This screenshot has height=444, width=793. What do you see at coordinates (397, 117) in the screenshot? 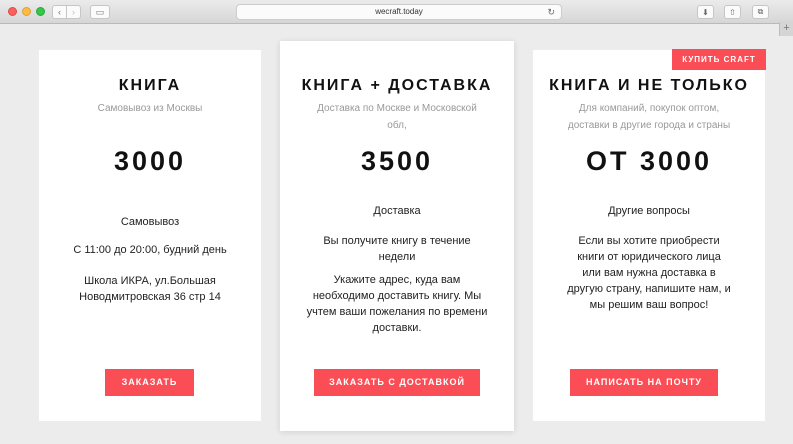
I see `card-subtitle: Доставка по Москве и Московской обл,` at bounding box center [397, 117].